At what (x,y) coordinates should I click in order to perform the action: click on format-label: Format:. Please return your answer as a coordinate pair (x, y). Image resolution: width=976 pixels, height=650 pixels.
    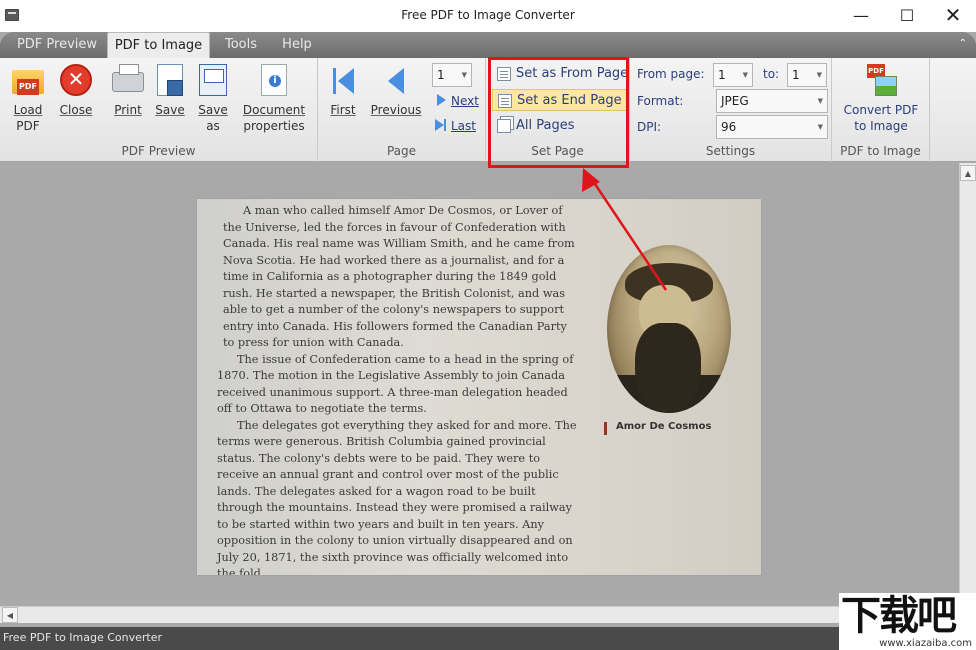
    Looking at the image, I should click on (660, 101).